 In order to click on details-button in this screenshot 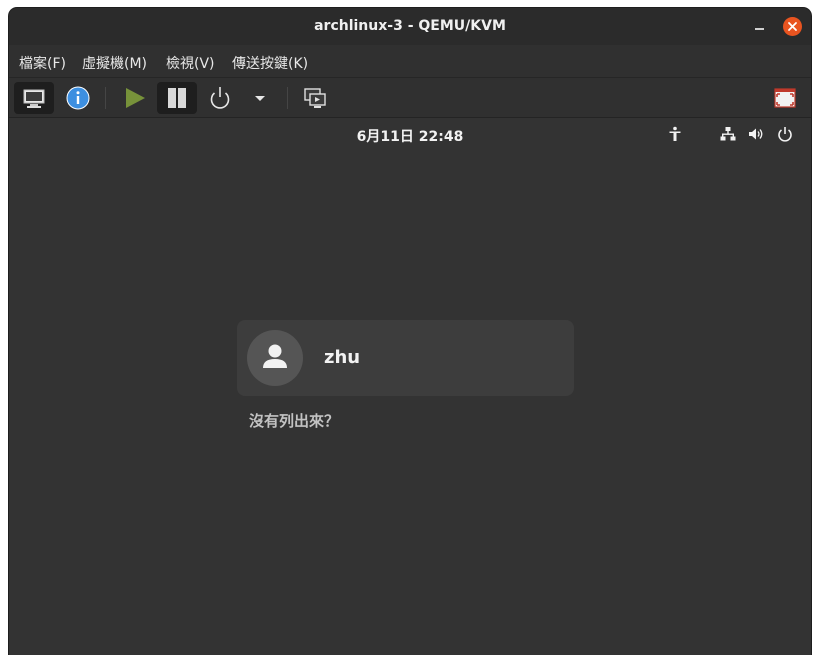, I will do `click(77, 98)`.